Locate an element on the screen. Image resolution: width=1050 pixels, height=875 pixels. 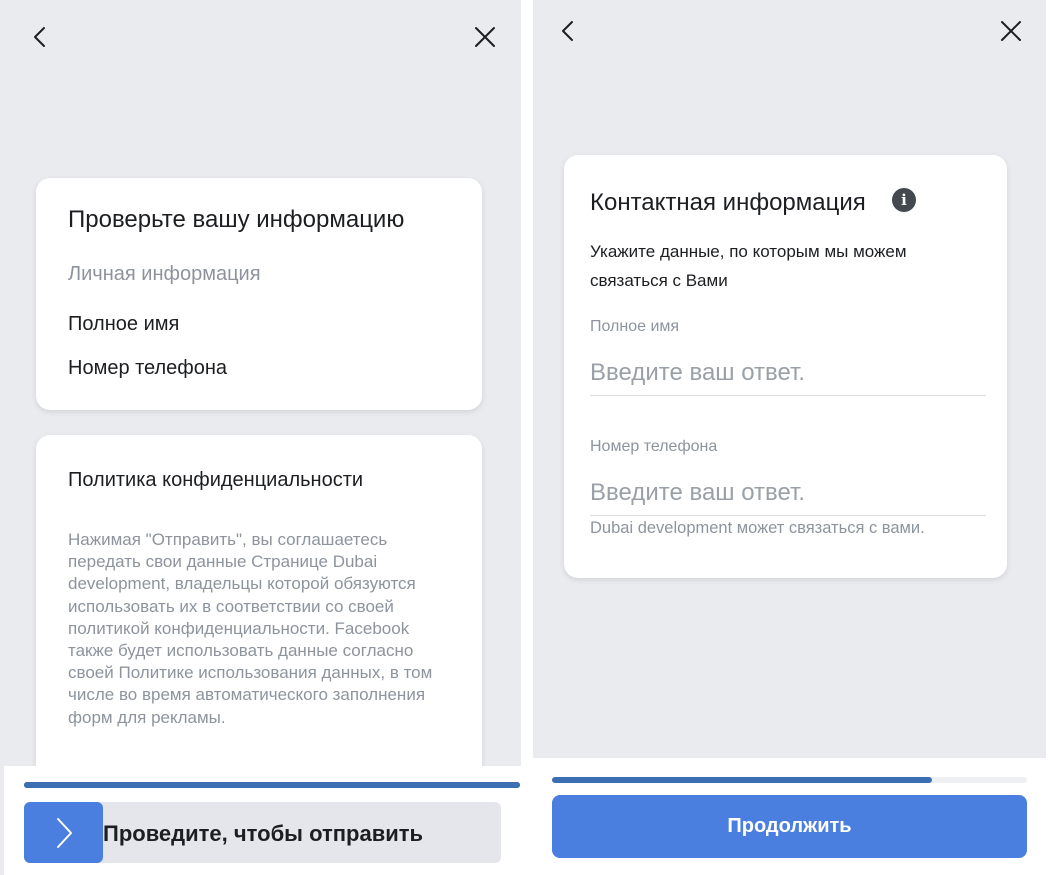
full-name-input is located at coordinates (788, 373).